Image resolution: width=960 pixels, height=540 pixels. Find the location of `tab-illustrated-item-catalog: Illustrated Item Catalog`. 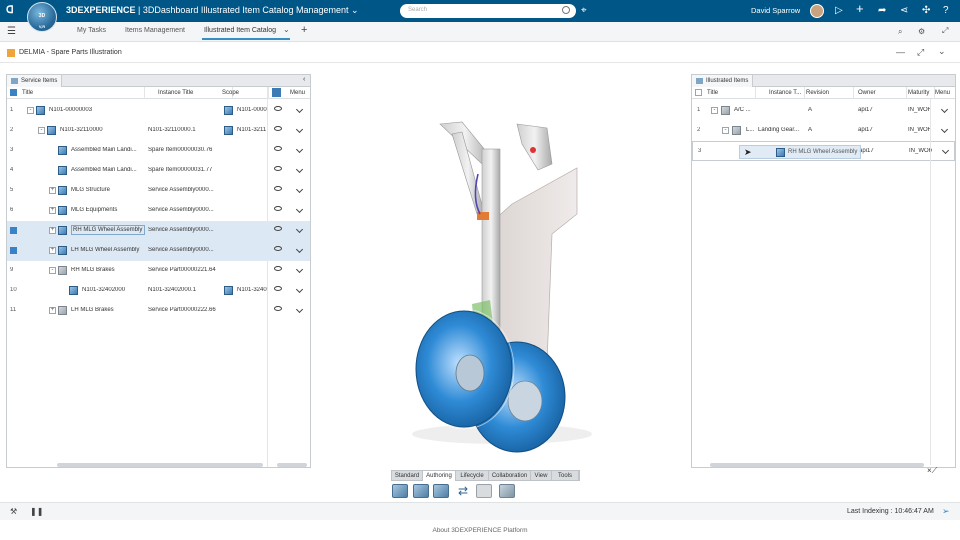

tab-illustrated-item-catalog: Illustrated Item Catalog is located at coordinates (246, 33).